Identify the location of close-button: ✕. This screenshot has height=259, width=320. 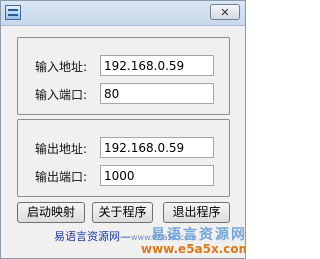
(225, 12).